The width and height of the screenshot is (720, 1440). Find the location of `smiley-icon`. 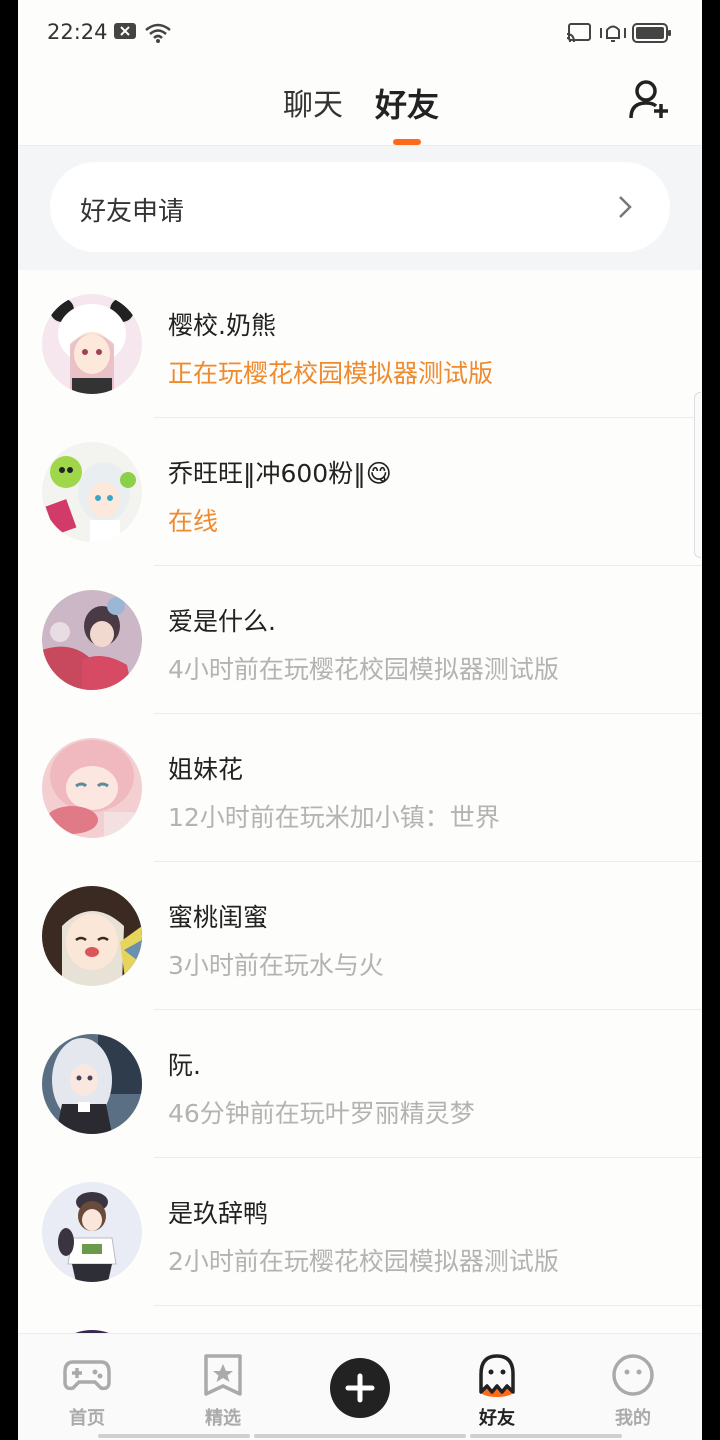

smiley-icon is located at coordinates (633, 1375).